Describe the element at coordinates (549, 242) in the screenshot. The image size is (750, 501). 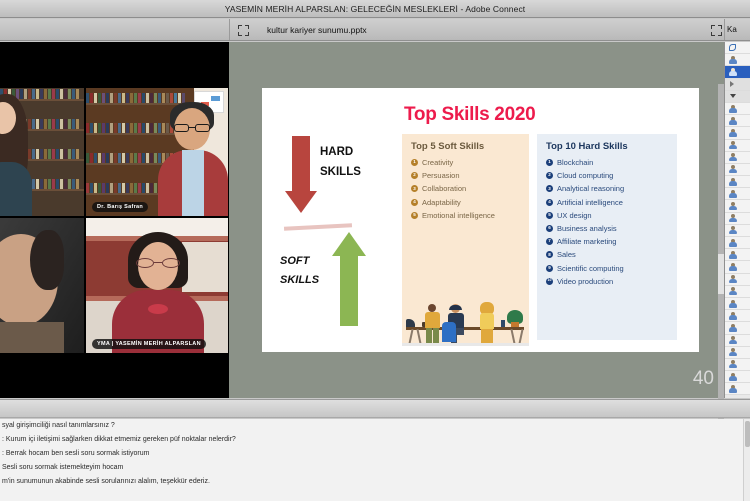
I see `bullet-number: 7` at that location.